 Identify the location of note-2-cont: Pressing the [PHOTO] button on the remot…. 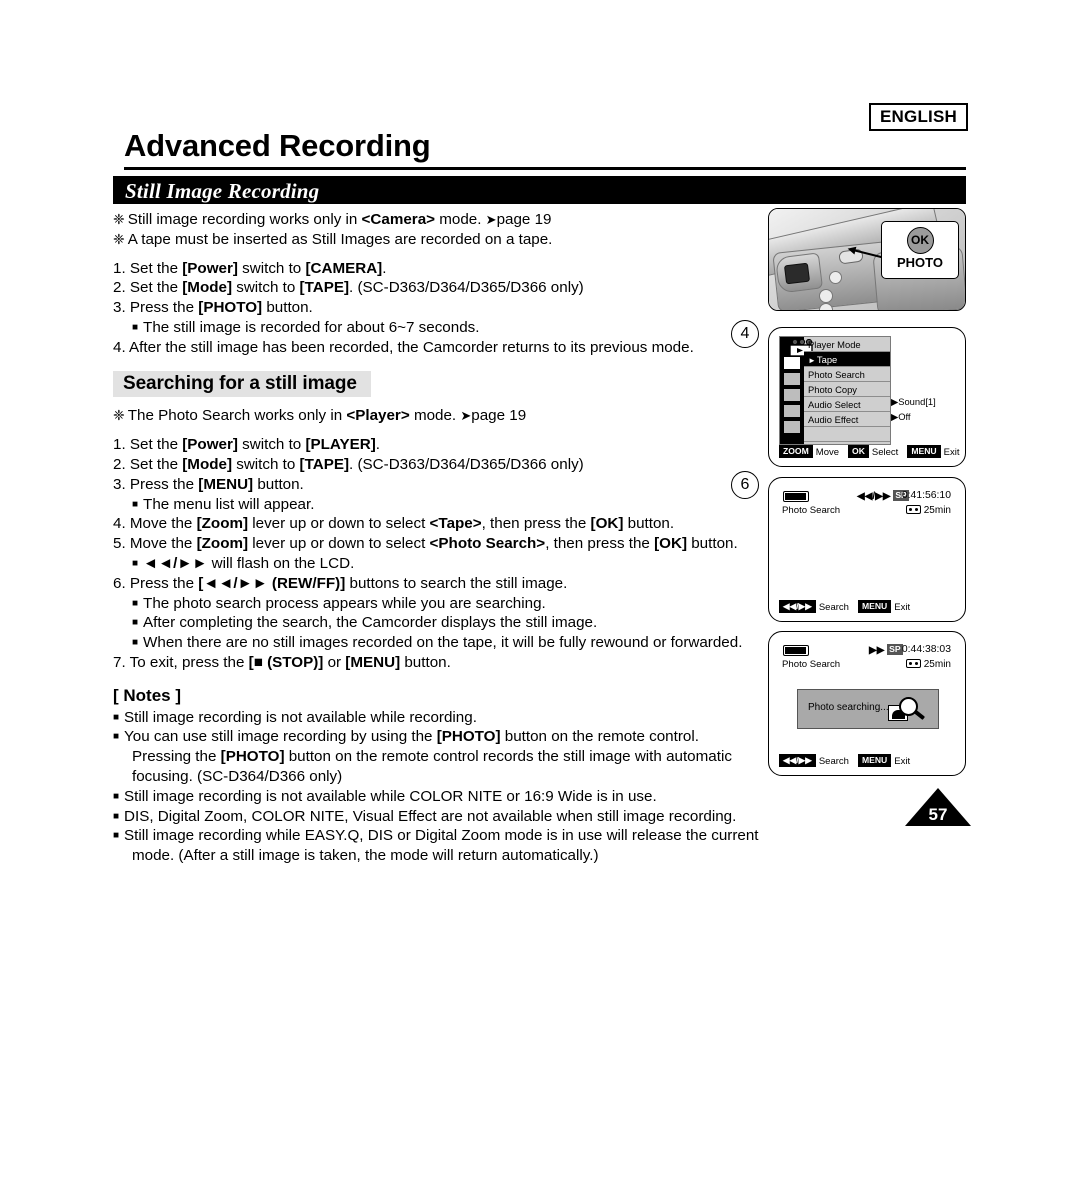
(432, 757).